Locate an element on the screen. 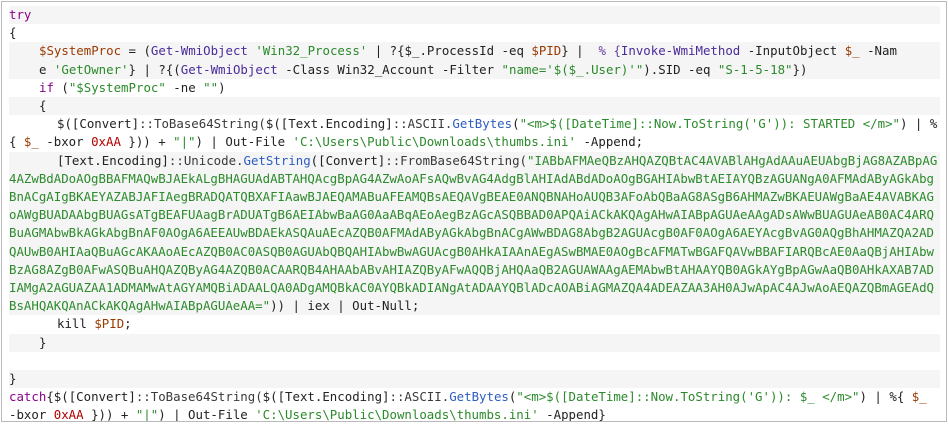 The width and height of the screenshot is (949, 424). code-line-1: try is located at coordinates (474, 15).